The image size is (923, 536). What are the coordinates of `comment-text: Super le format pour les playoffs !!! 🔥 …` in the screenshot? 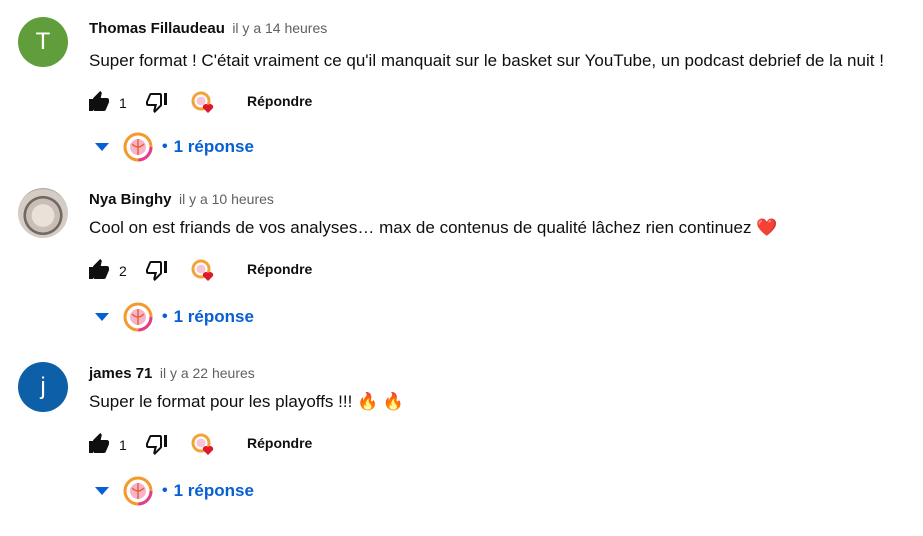 It's located at (247, 401).